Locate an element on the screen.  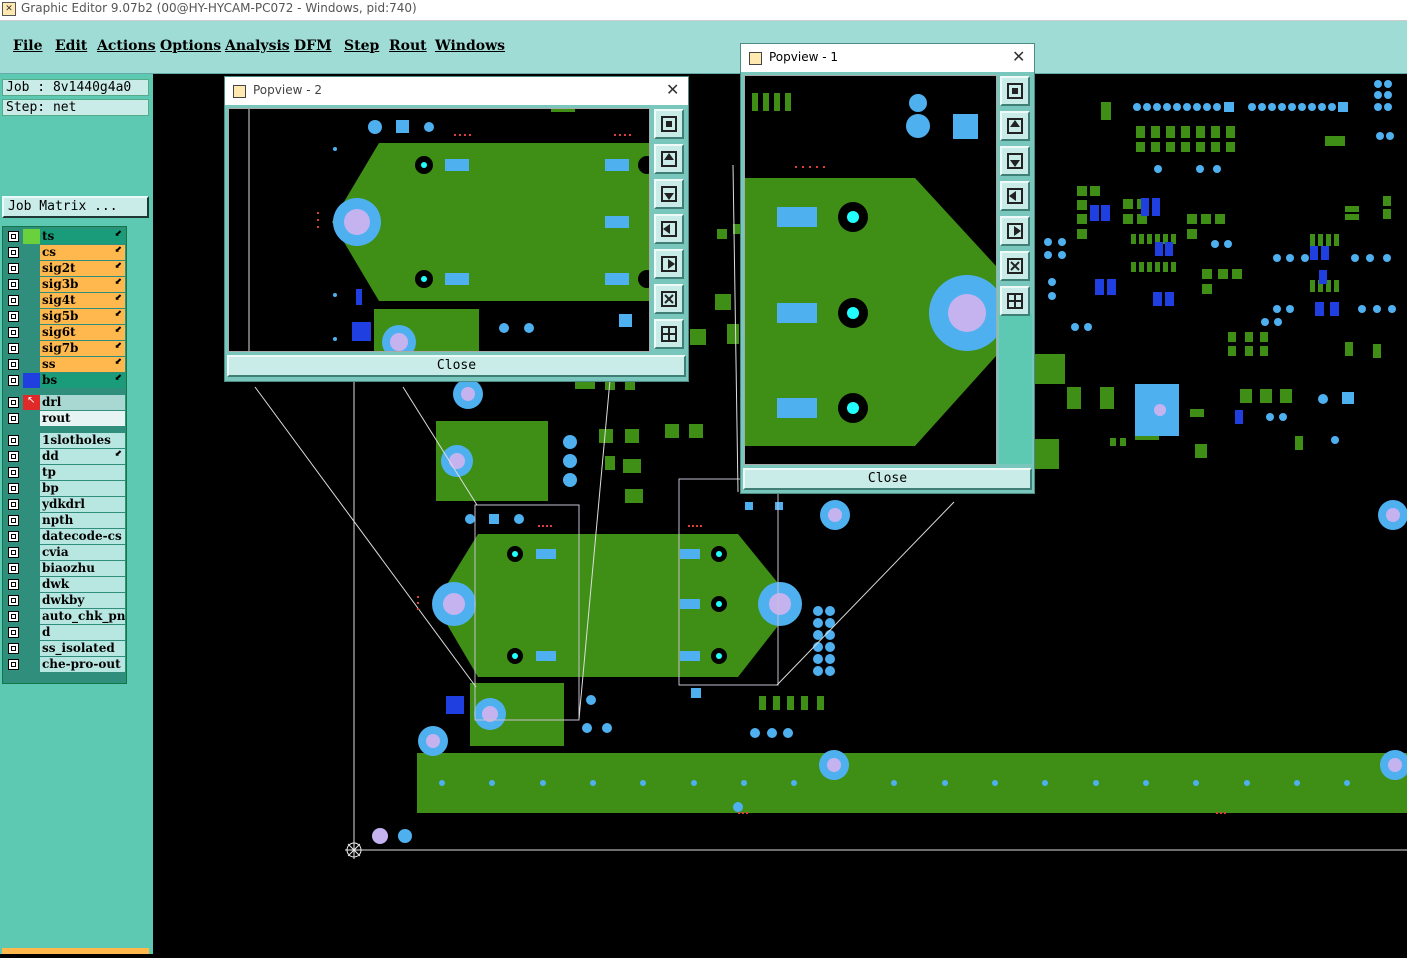
layer-name: d is located at coordinates (82, 632).